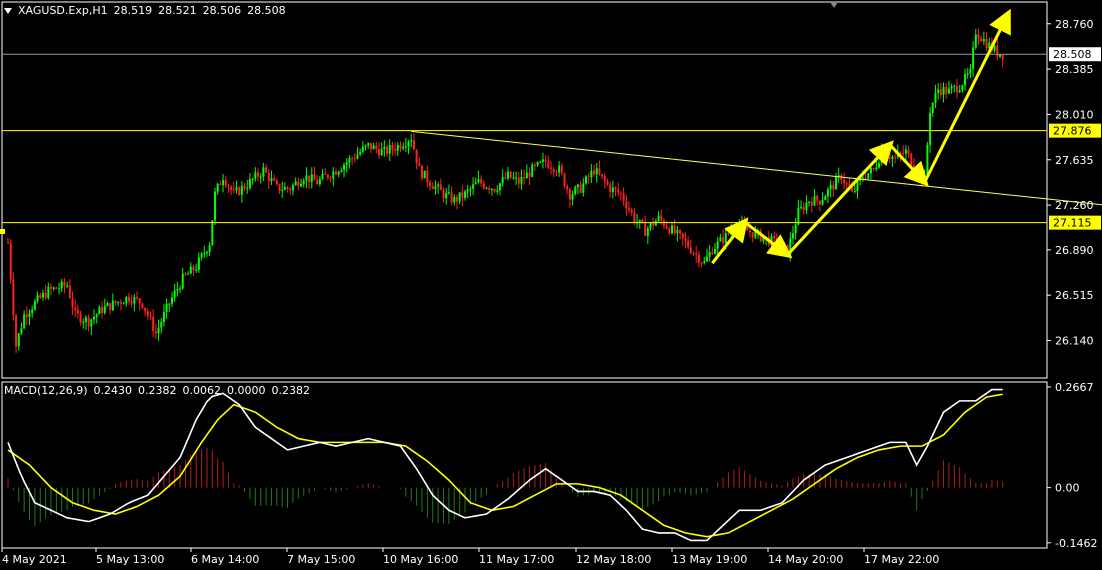 Image resolution: width=1102 pixels, height=570 pixels. What do you see at coordinates (63, 10) in the screenshot?
I see `symbol-label: XAGUSD.Exp,H1` at bounding box center [63, 10].